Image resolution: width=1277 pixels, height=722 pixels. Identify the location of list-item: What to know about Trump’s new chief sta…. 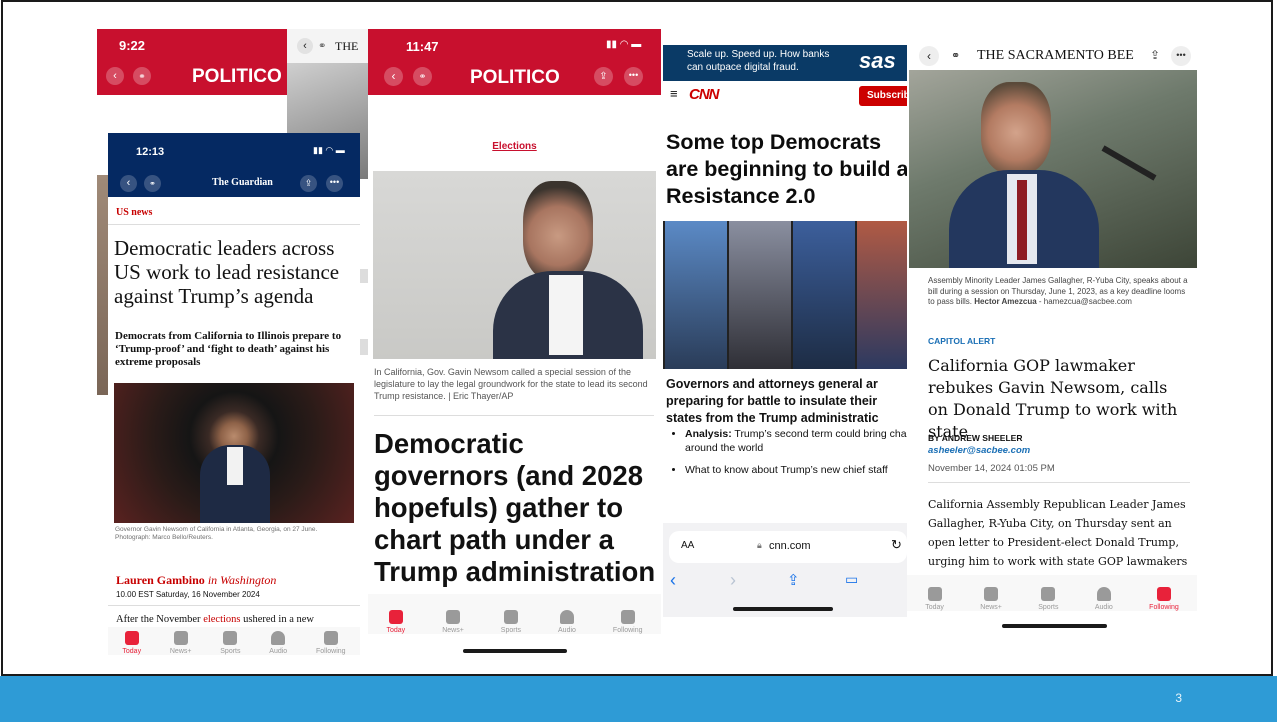
(797, 470).